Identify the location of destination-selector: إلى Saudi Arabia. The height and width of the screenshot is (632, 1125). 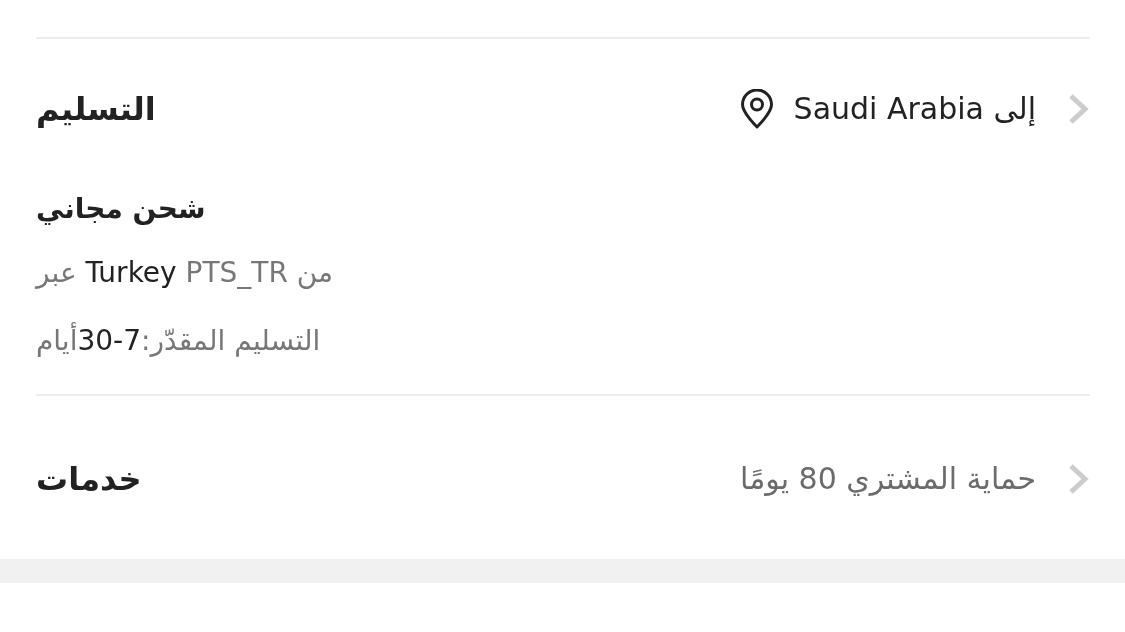
(914, 109).